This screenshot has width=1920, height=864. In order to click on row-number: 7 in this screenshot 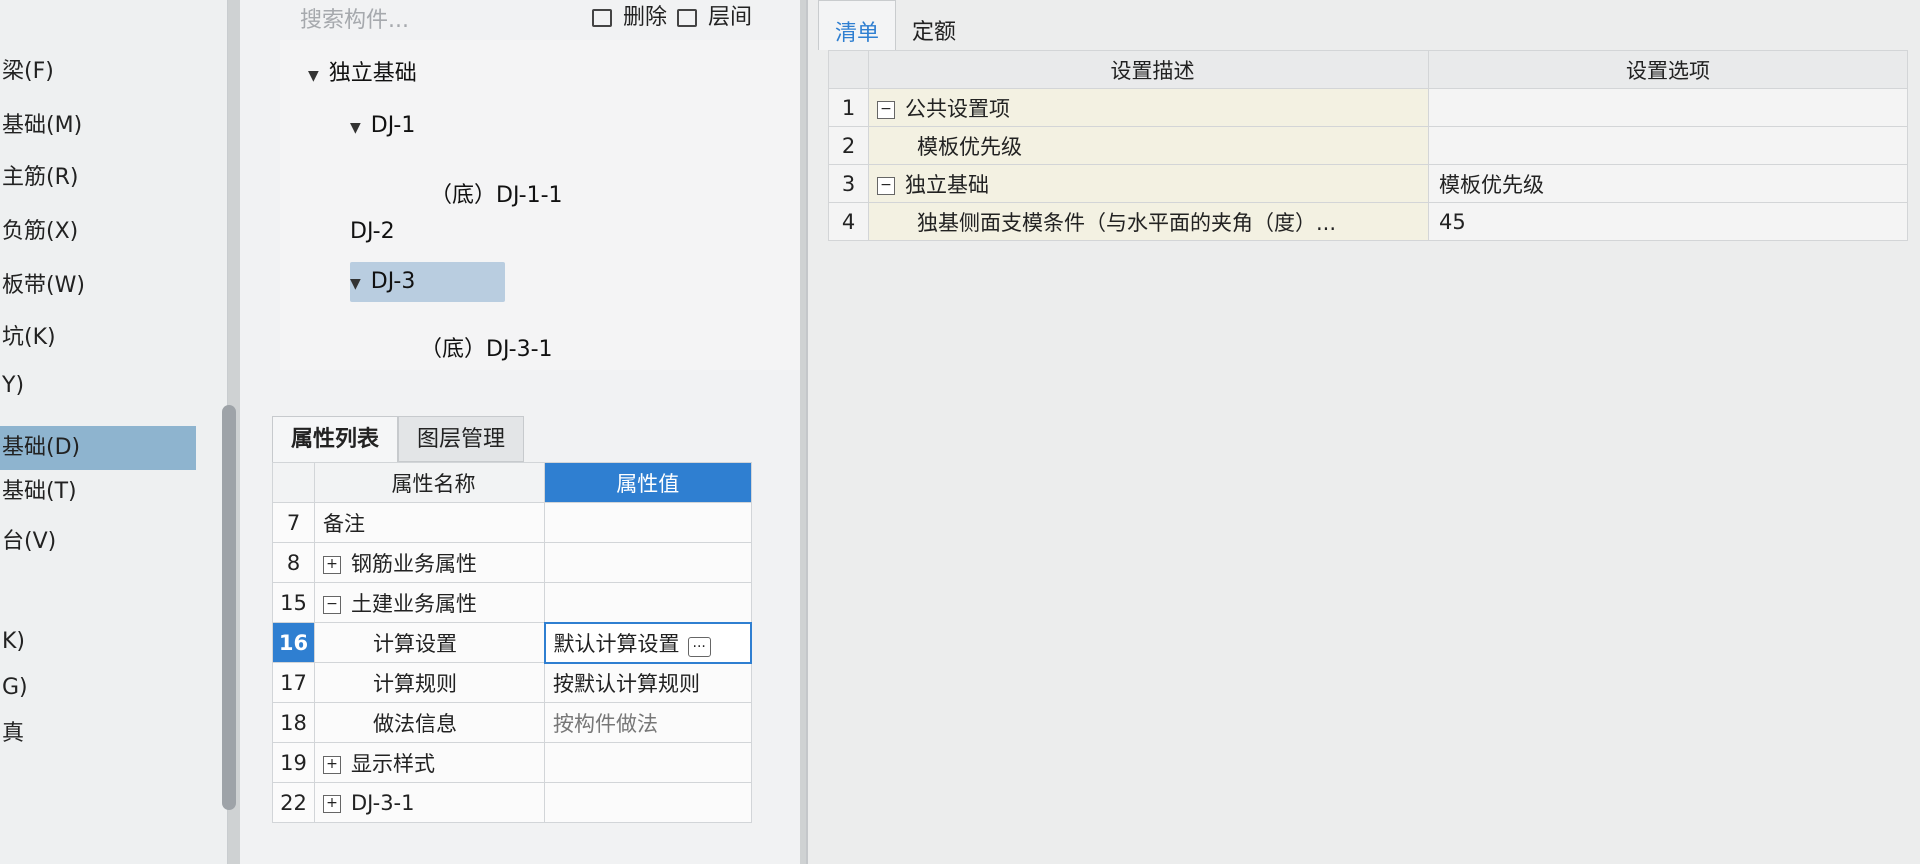, I will do `click(293, 522)`.